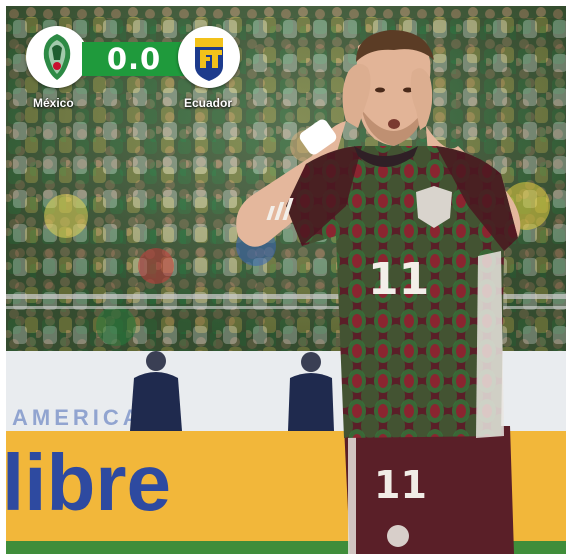  I want to click on score-display: 0.0, so click(134, 59).